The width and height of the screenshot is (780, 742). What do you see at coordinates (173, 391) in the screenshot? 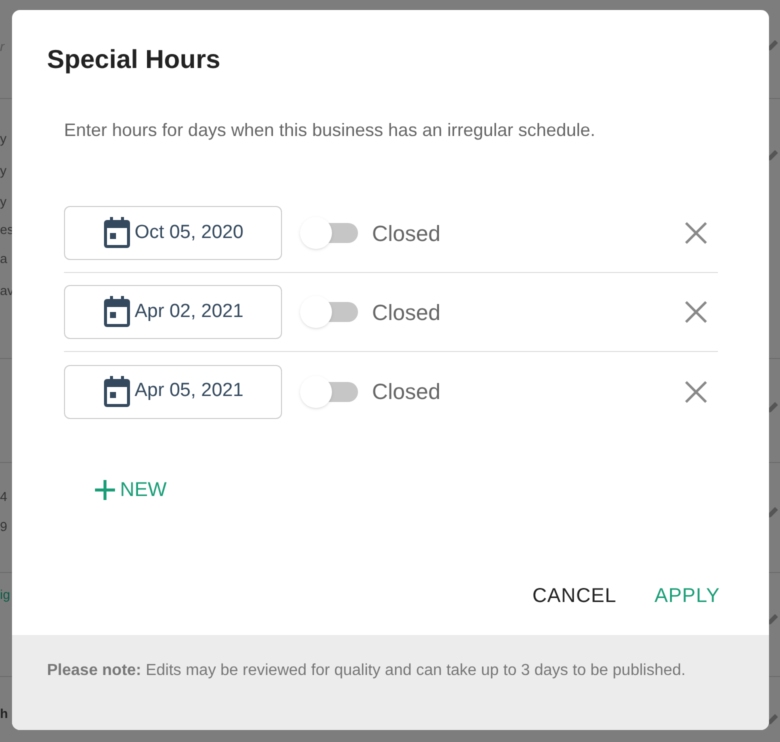
I see `date-field: Apr 05, 2021` at bounding box center [173, 391].